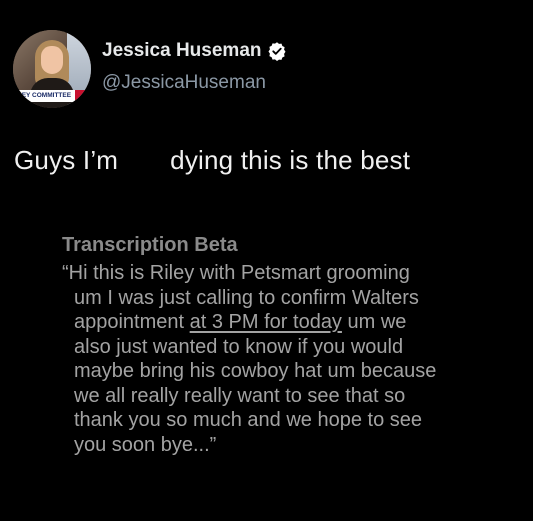 This screenshot has height=521, width=533. I want to click on transcription-line: we all really really want to see that so, so click(240, 395).